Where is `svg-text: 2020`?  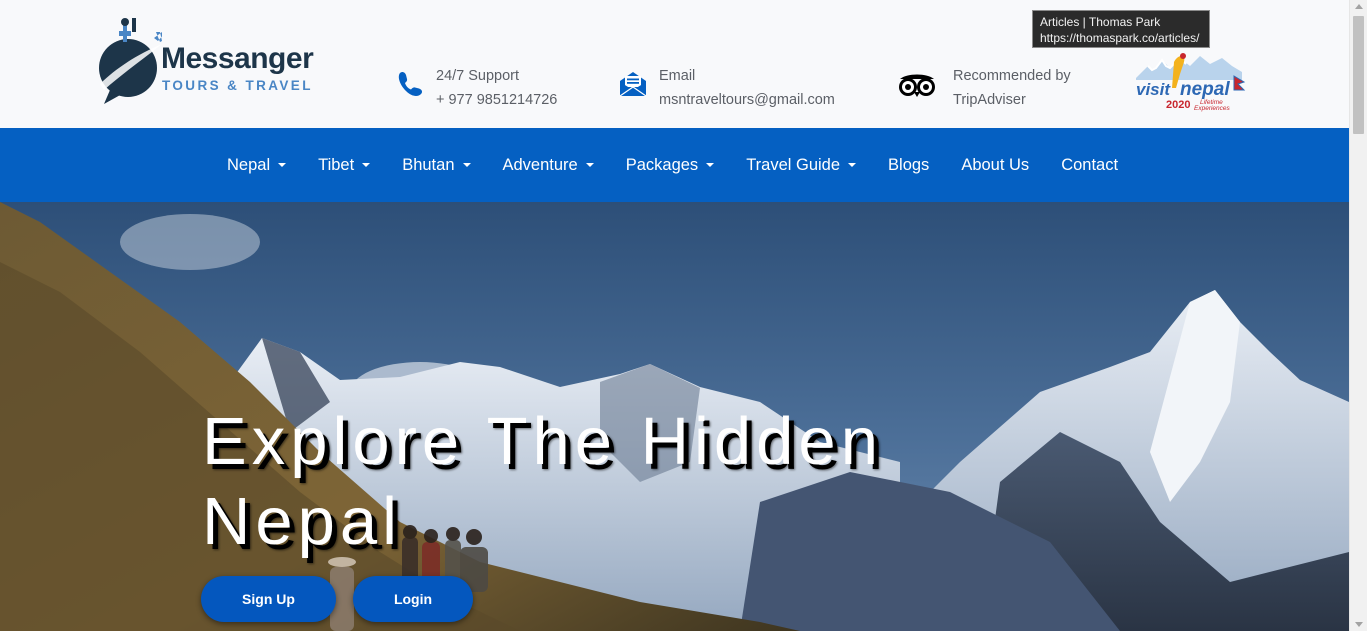 svg-text: 2020 is located at coordinates (1178, 105).